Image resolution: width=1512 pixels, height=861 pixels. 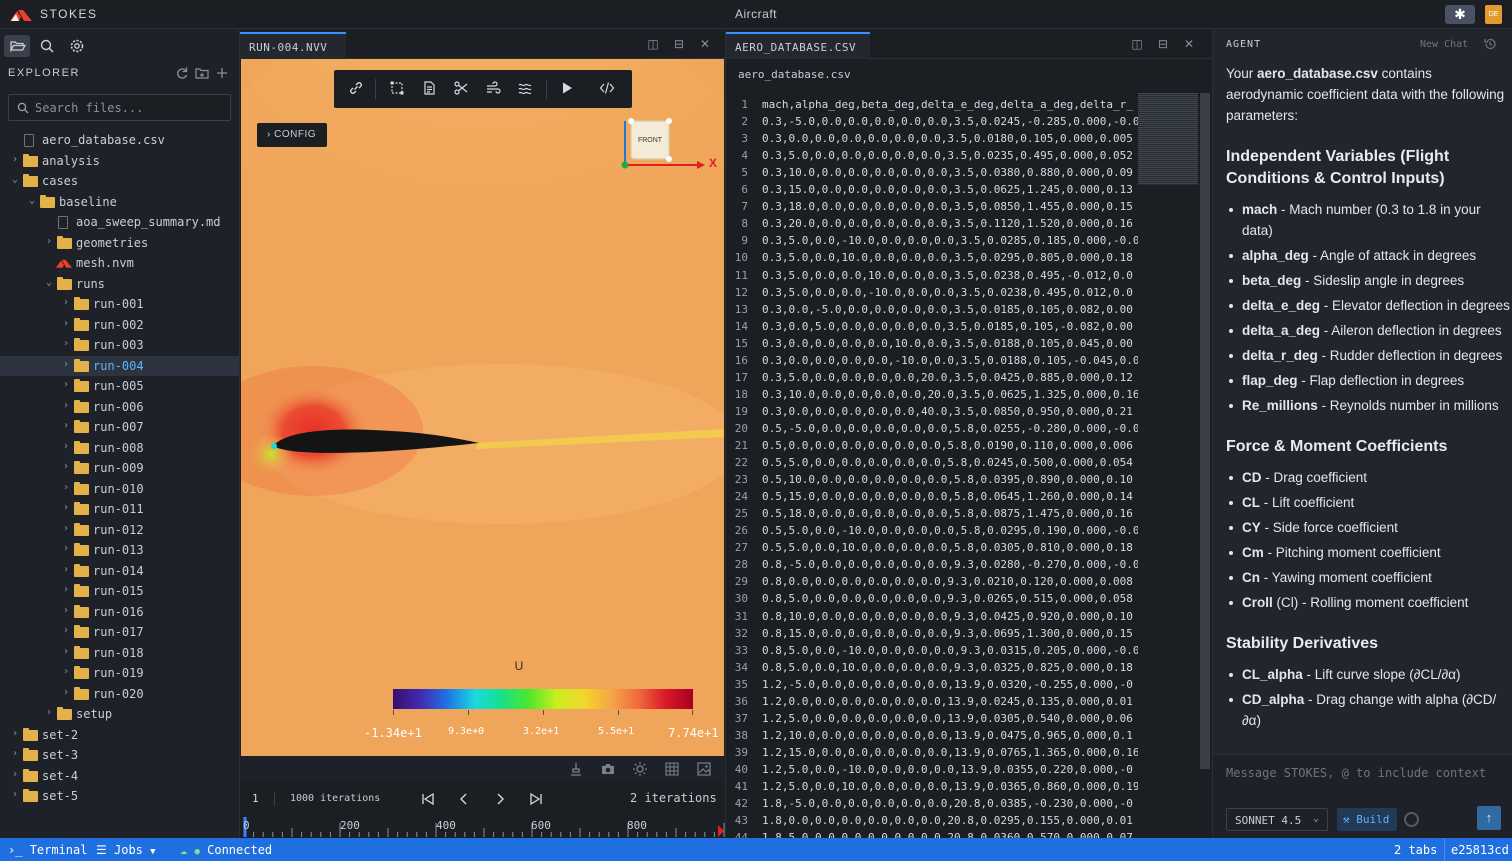 What do you see at coordinates (119, 243) in the screenshot?
I see `tree-folder: › geometries` at bounding box center [119, 243].